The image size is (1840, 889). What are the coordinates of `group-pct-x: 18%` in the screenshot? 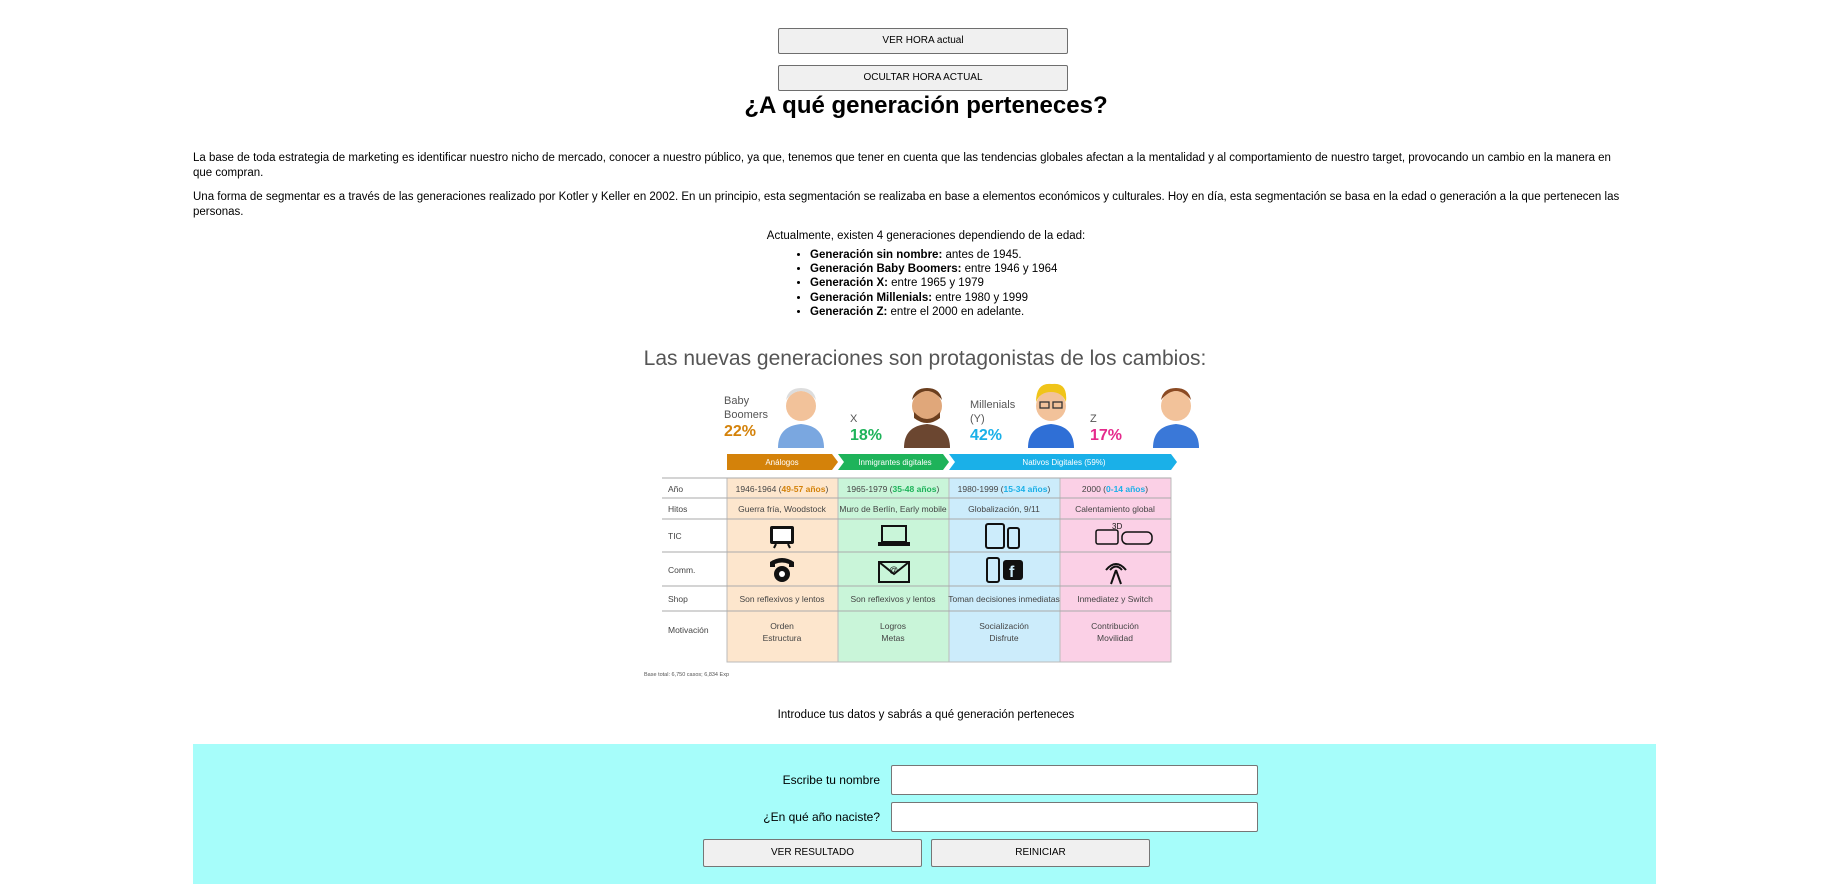 It's located at (866, 435).